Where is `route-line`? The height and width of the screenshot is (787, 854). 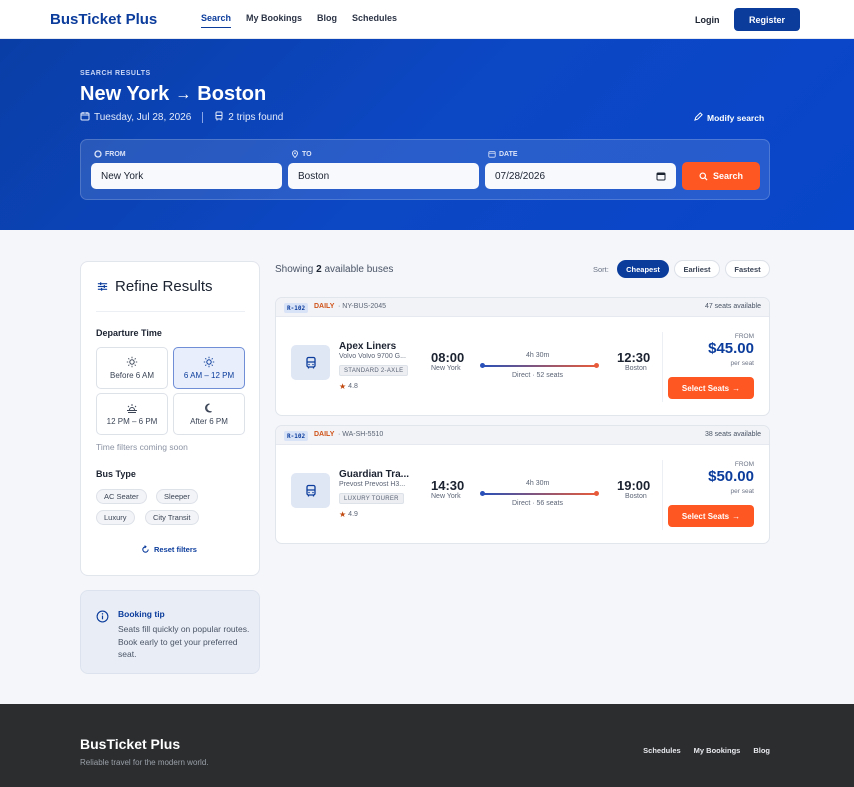 route-line is located at coordinates (539, 366).